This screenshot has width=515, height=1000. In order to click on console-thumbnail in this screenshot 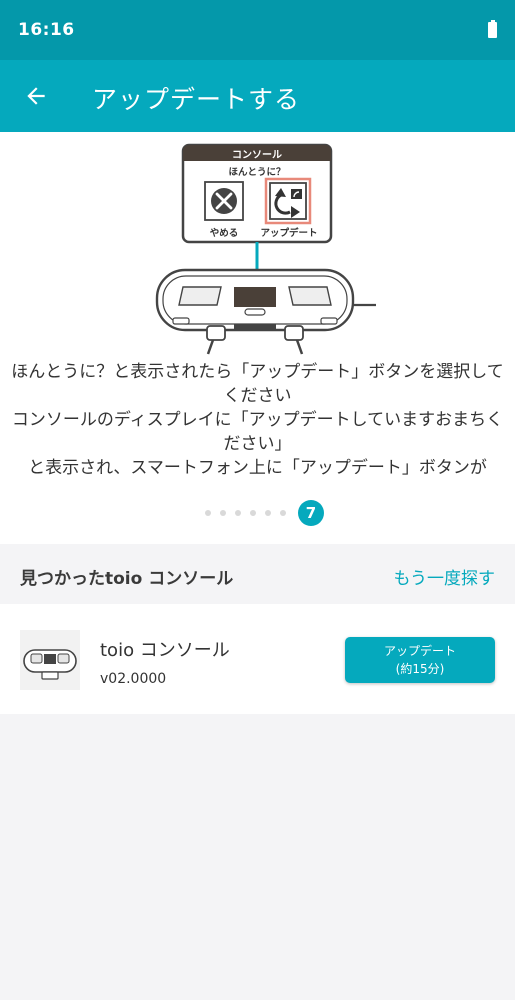, I will do `click(50, 660)`.